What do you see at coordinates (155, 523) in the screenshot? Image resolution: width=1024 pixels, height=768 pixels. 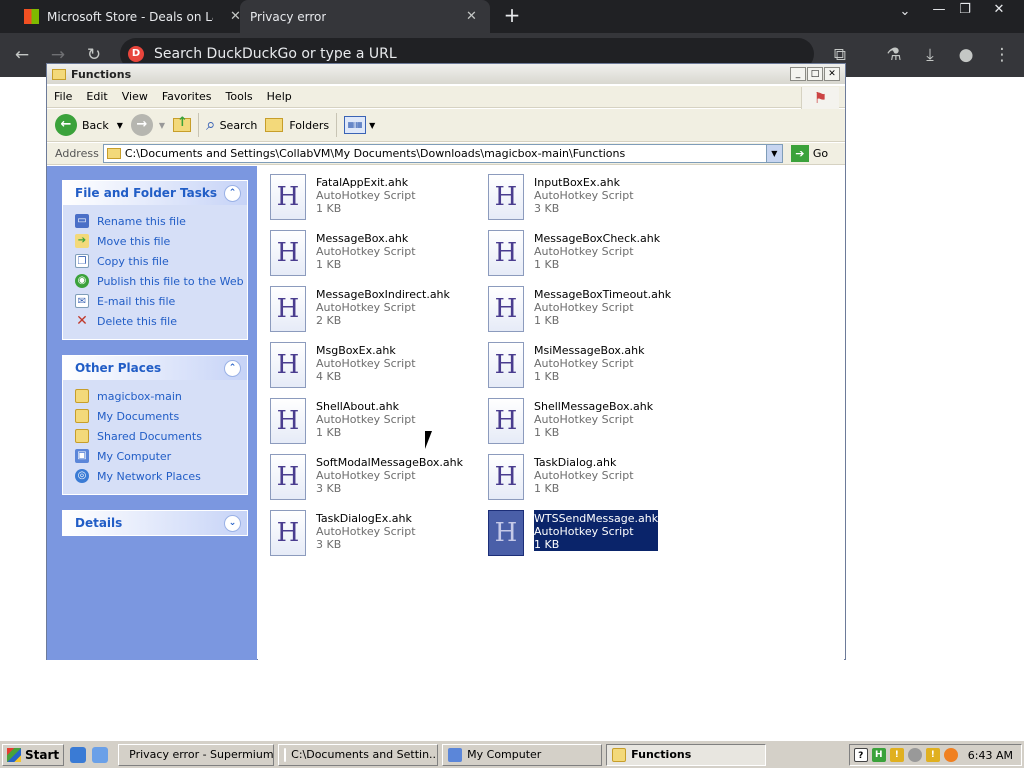 I see `panel-header: Details ⌄` at bounding box center [155, 523].